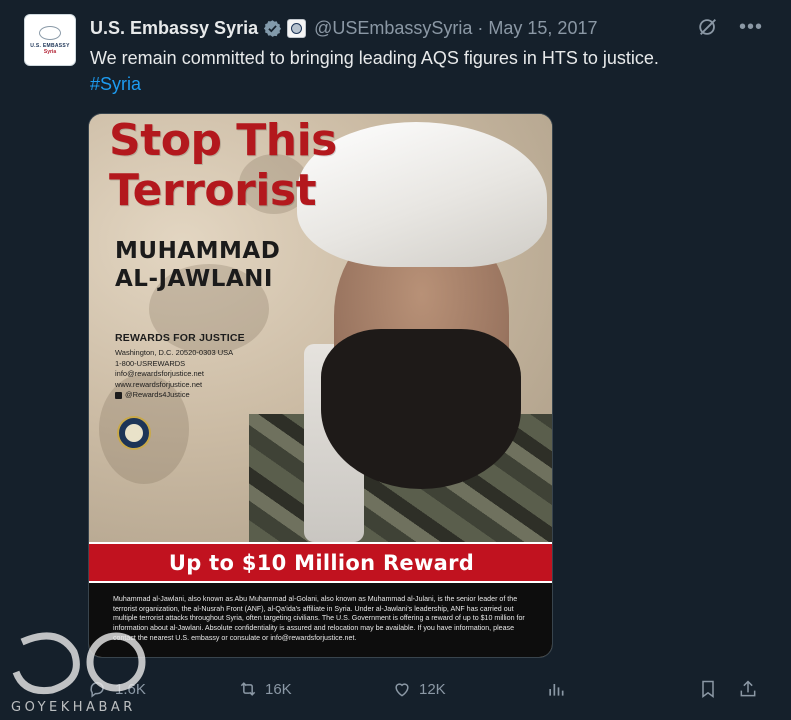 This screenshot has height=720, width=791. Describe the element at coordinates (115, 84) in the screenshot. I see `hashtag-link: #Syria` at that location.